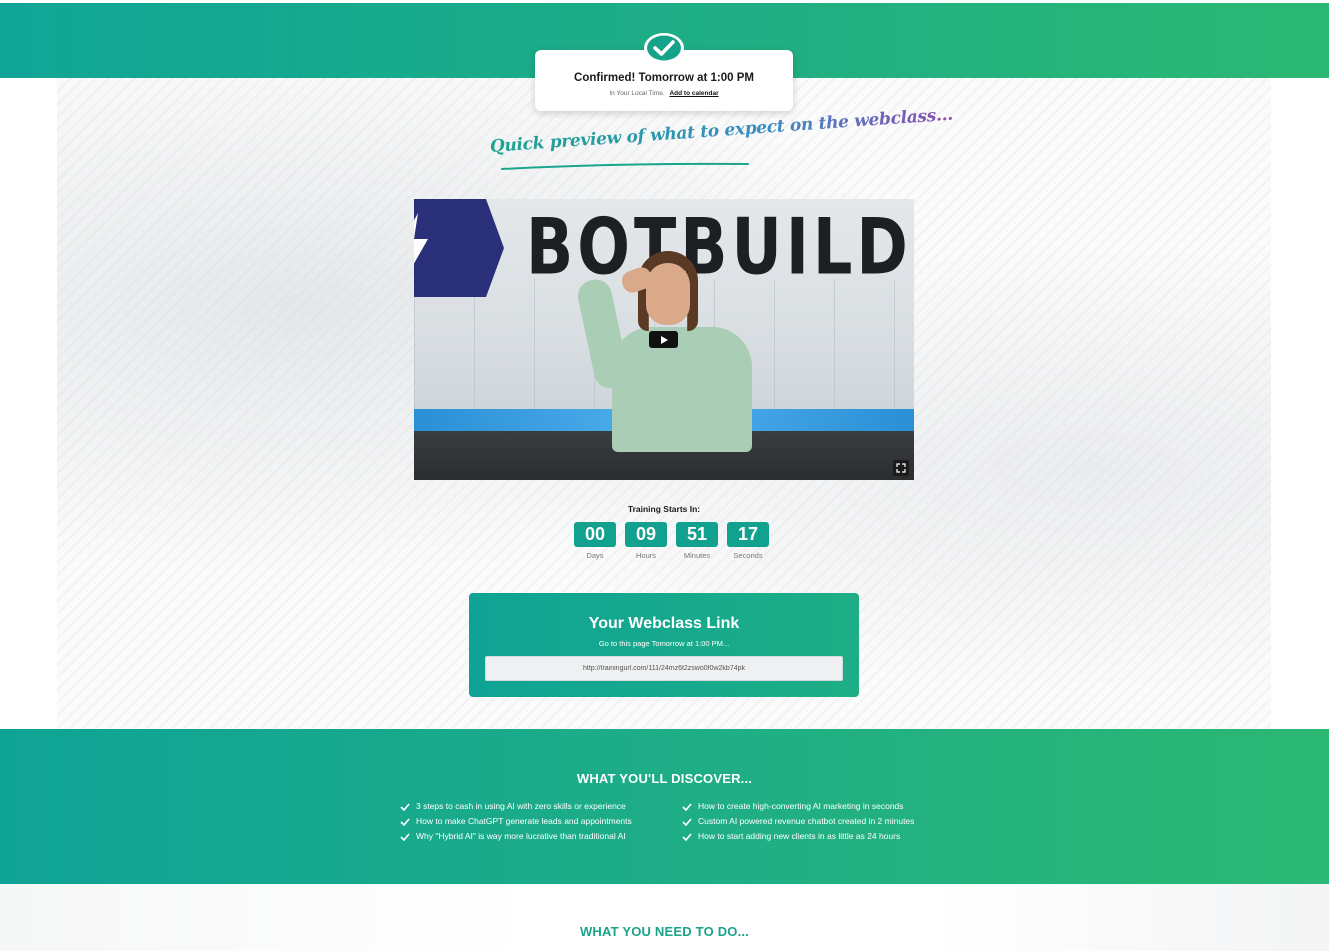  What do you see at coordinates (693, 93) in the screenshot?
I see `add-to-calendar-link: Add to calendar` at bounding box center [693, 93].